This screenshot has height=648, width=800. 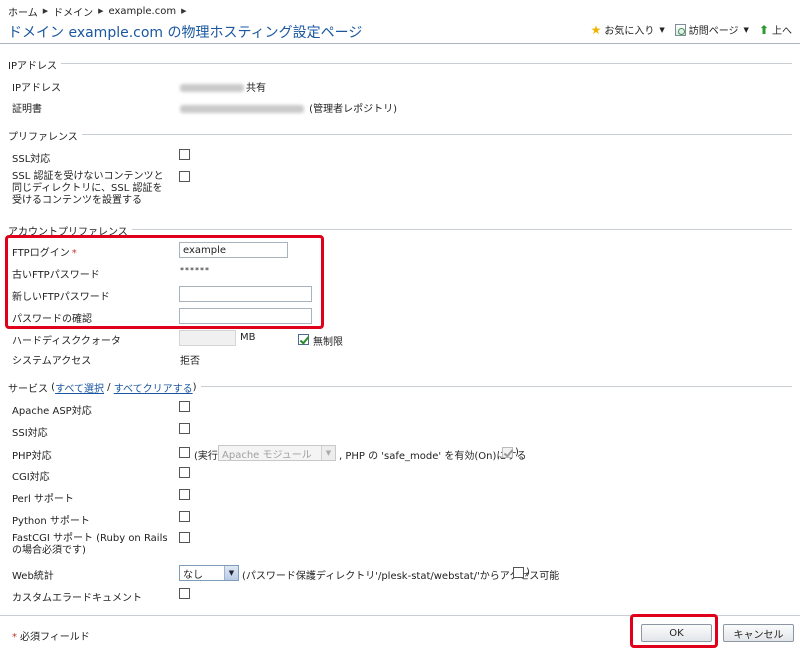 I want to click on asp-support-label: Apache ASP対応, so click(x=52, y=411).